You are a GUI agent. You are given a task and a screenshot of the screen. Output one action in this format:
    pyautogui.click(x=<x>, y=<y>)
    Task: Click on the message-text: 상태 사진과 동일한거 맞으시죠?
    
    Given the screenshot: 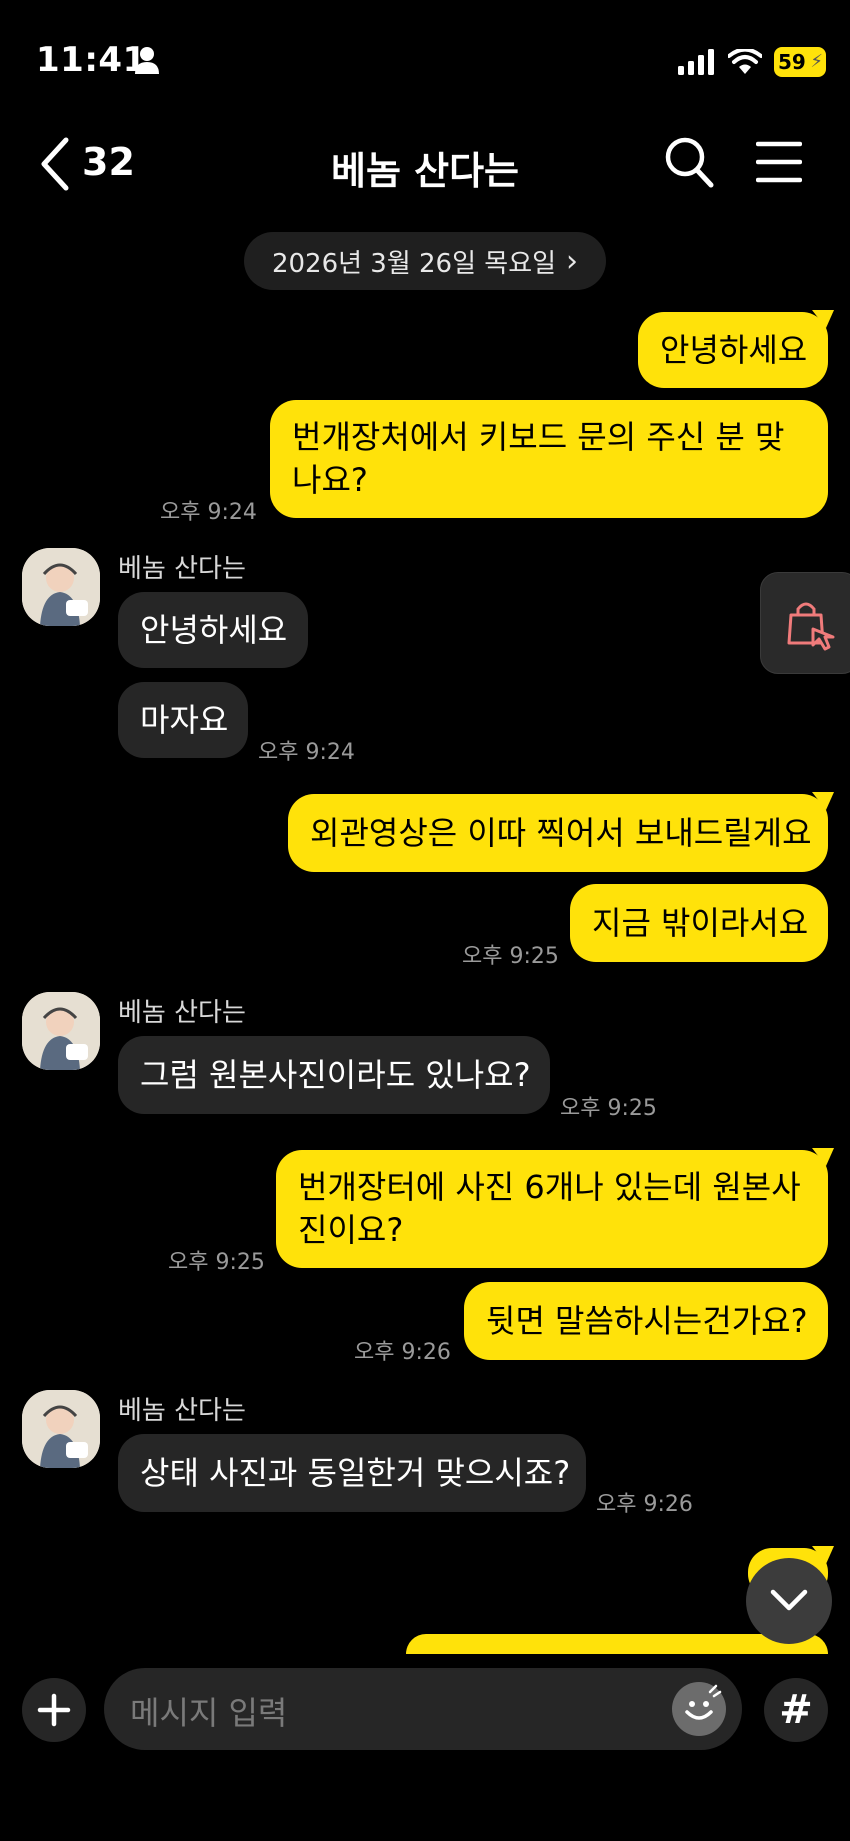 What is the action you would take?
    pyautogui.click(x=355, y=1472)
    